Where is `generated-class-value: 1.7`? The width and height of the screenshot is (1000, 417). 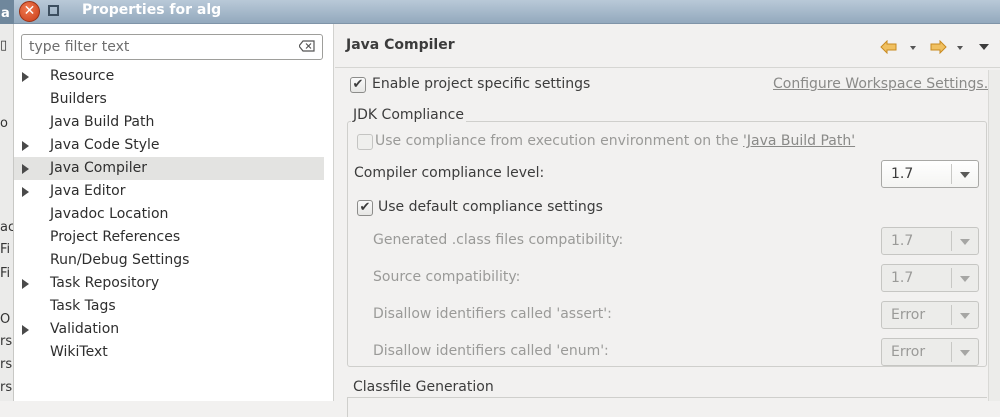
generated-class-value: 1.7 is located at coordinates (902, 241).